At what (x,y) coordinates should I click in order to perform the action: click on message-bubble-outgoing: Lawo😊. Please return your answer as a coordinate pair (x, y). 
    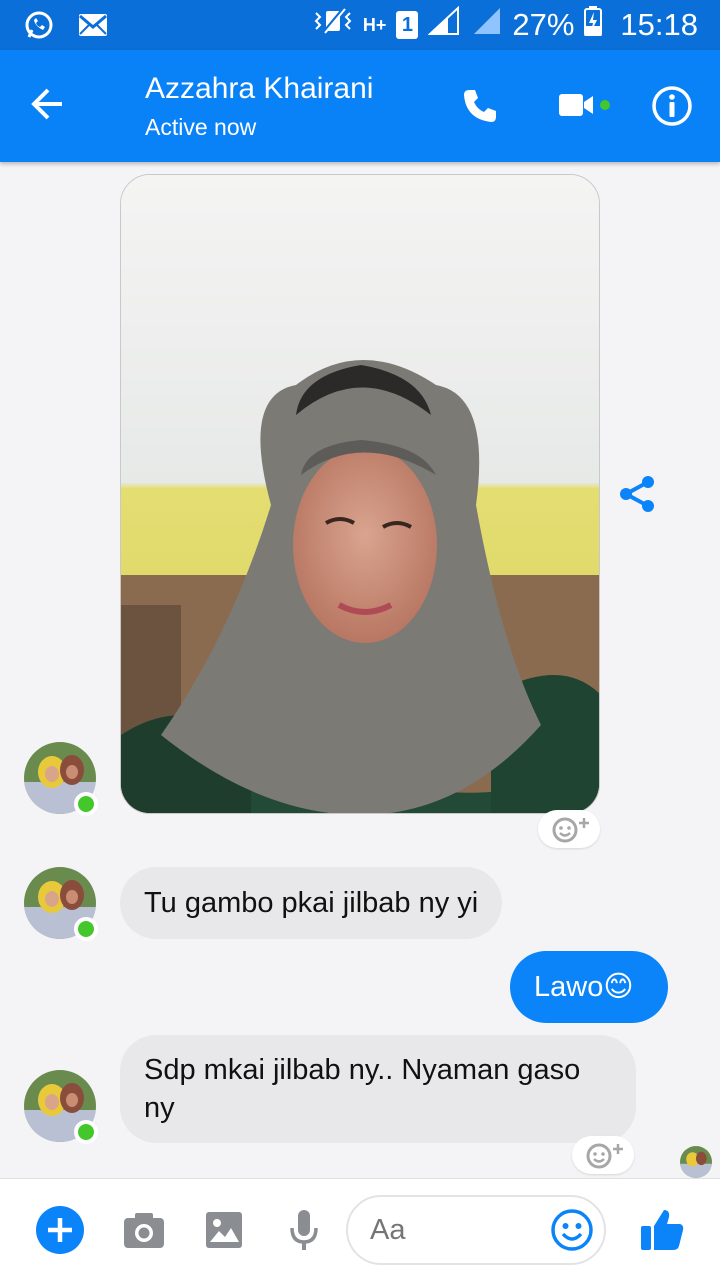
    Looking at the image, I should click on (589, 987).